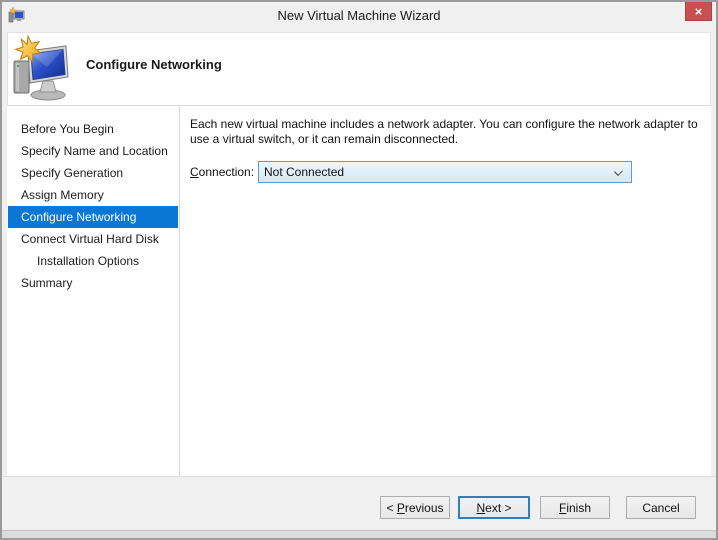 The height and width of the screenshot is (540, 718). Describe the element at coordinates (93, 129) in the screenshot. I see `sidebar-item-before-you-begin: Before You Begin` at that location.